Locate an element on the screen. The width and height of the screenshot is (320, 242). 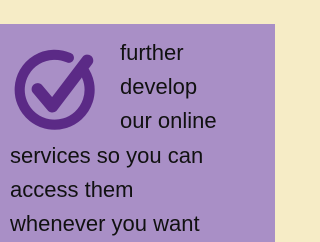
check-circle-icon is located at coordinates (54, 89).